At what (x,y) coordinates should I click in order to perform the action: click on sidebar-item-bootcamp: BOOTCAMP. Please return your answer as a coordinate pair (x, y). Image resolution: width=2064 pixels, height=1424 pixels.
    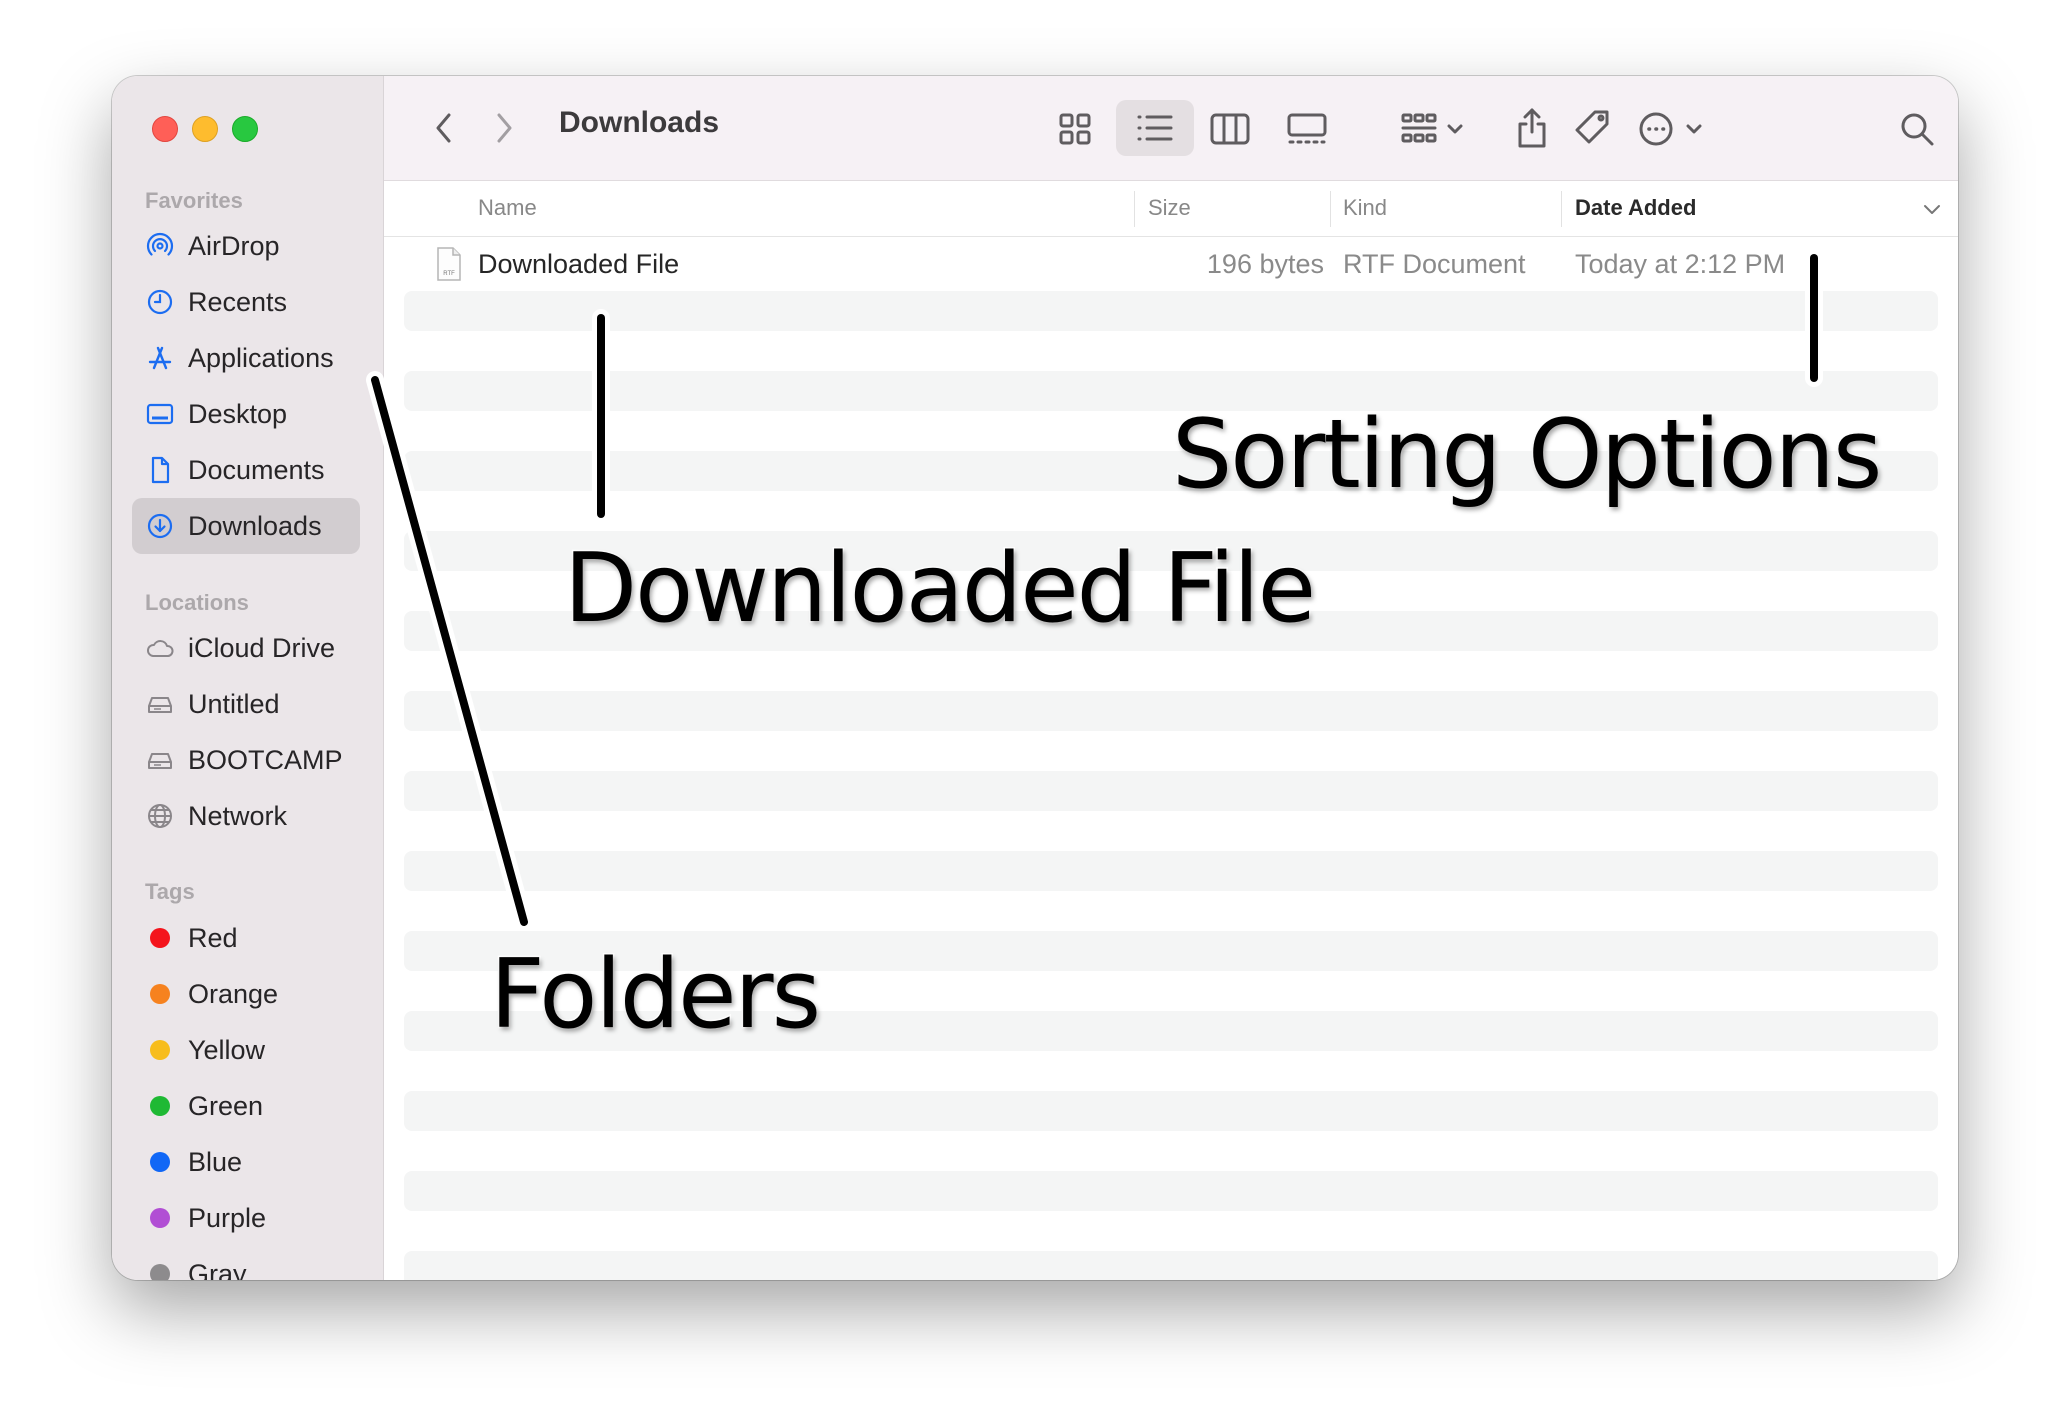
    Looking at the image, I should click on (246, 760).